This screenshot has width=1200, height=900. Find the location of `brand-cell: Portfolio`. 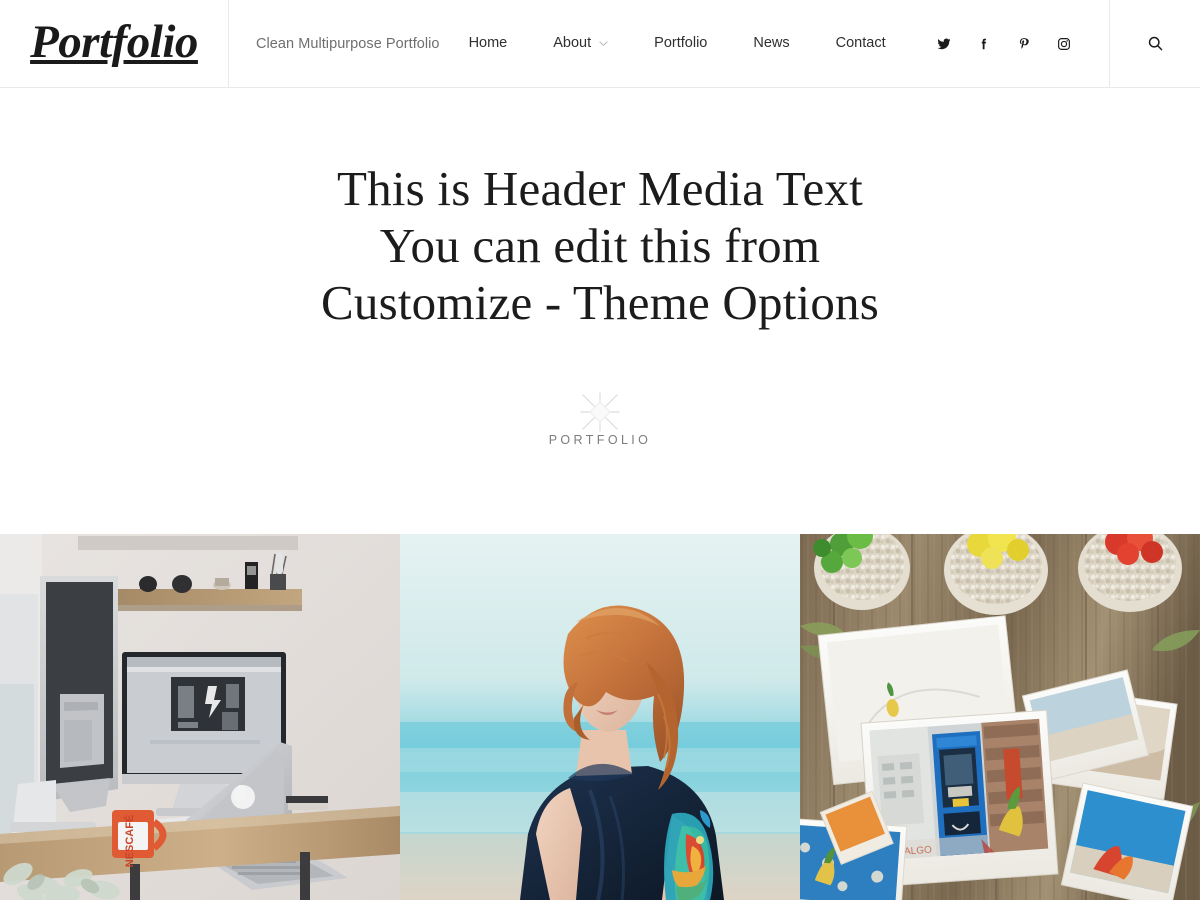

brand-cell: Portfolio is located at coordinates (114, 43).